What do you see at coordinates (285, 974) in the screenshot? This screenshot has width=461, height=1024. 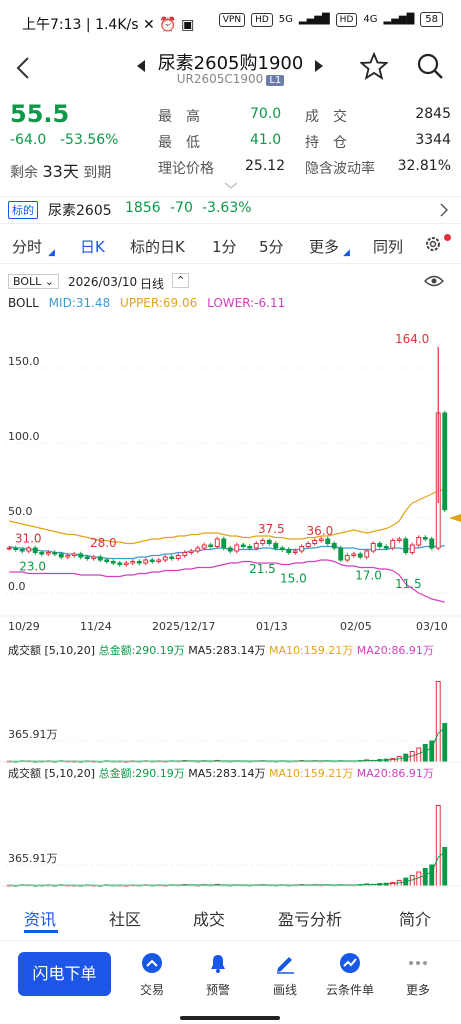 I see `draw-line-button: 画线` at bounding box center [285, 974].